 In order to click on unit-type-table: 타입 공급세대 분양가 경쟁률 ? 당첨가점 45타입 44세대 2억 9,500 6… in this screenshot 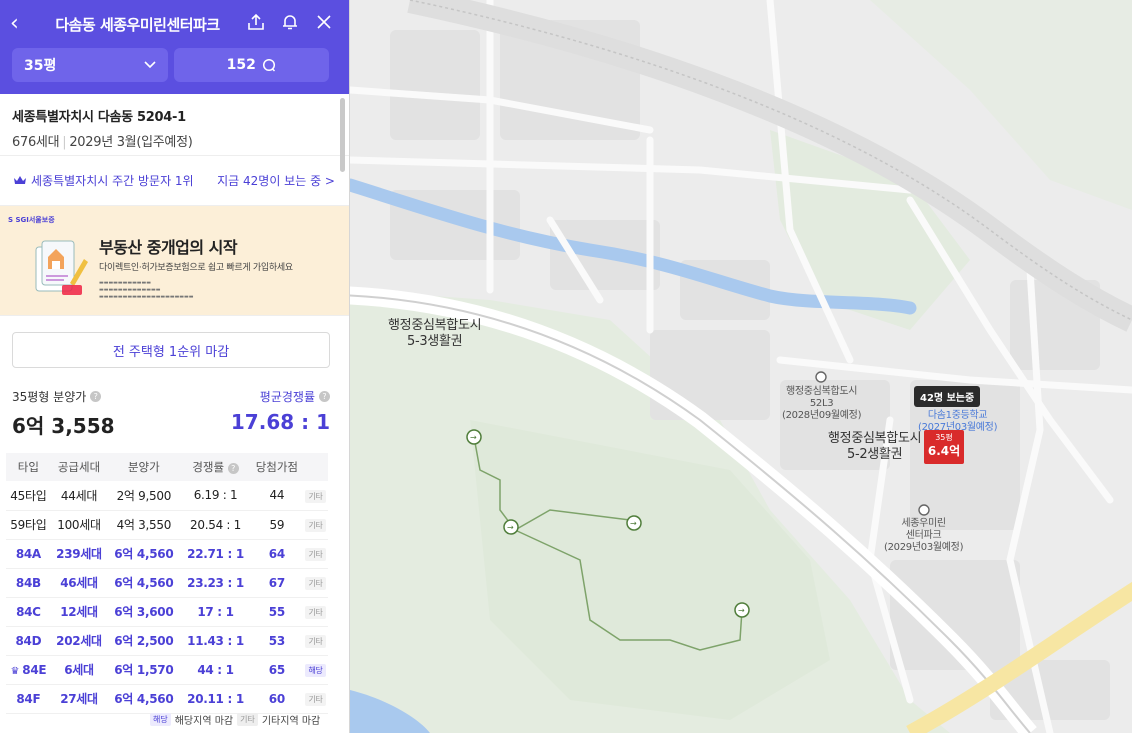, I will do `click(167, 583)`.